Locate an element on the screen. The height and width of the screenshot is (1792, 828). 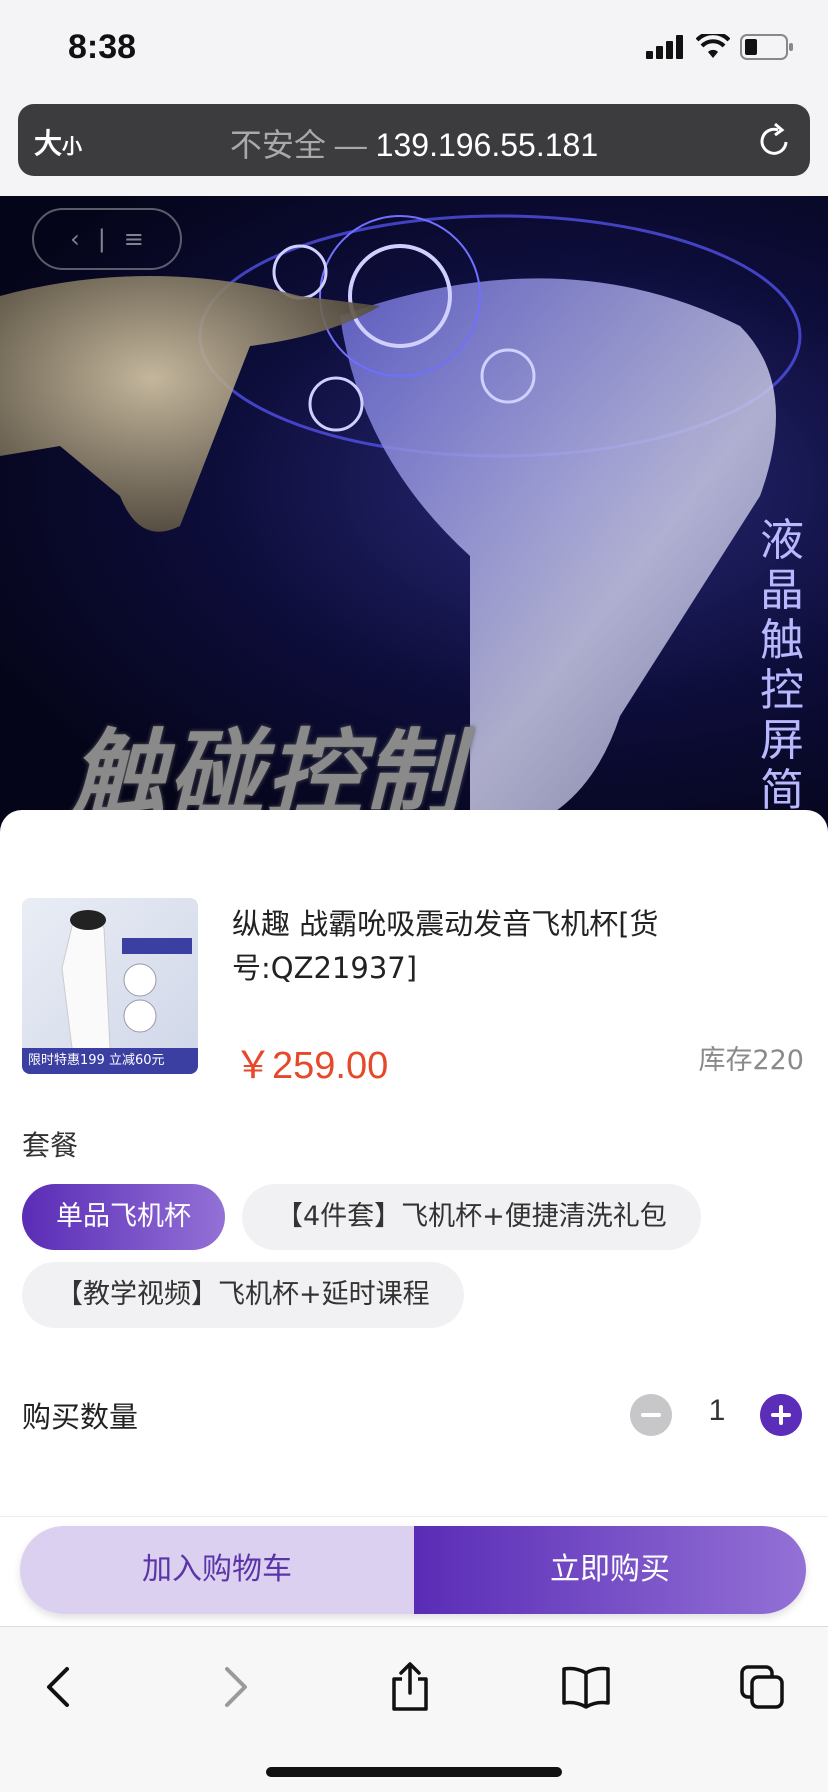
package-option-single: 单品飞机杯 is located at coordinates (123, 1217).